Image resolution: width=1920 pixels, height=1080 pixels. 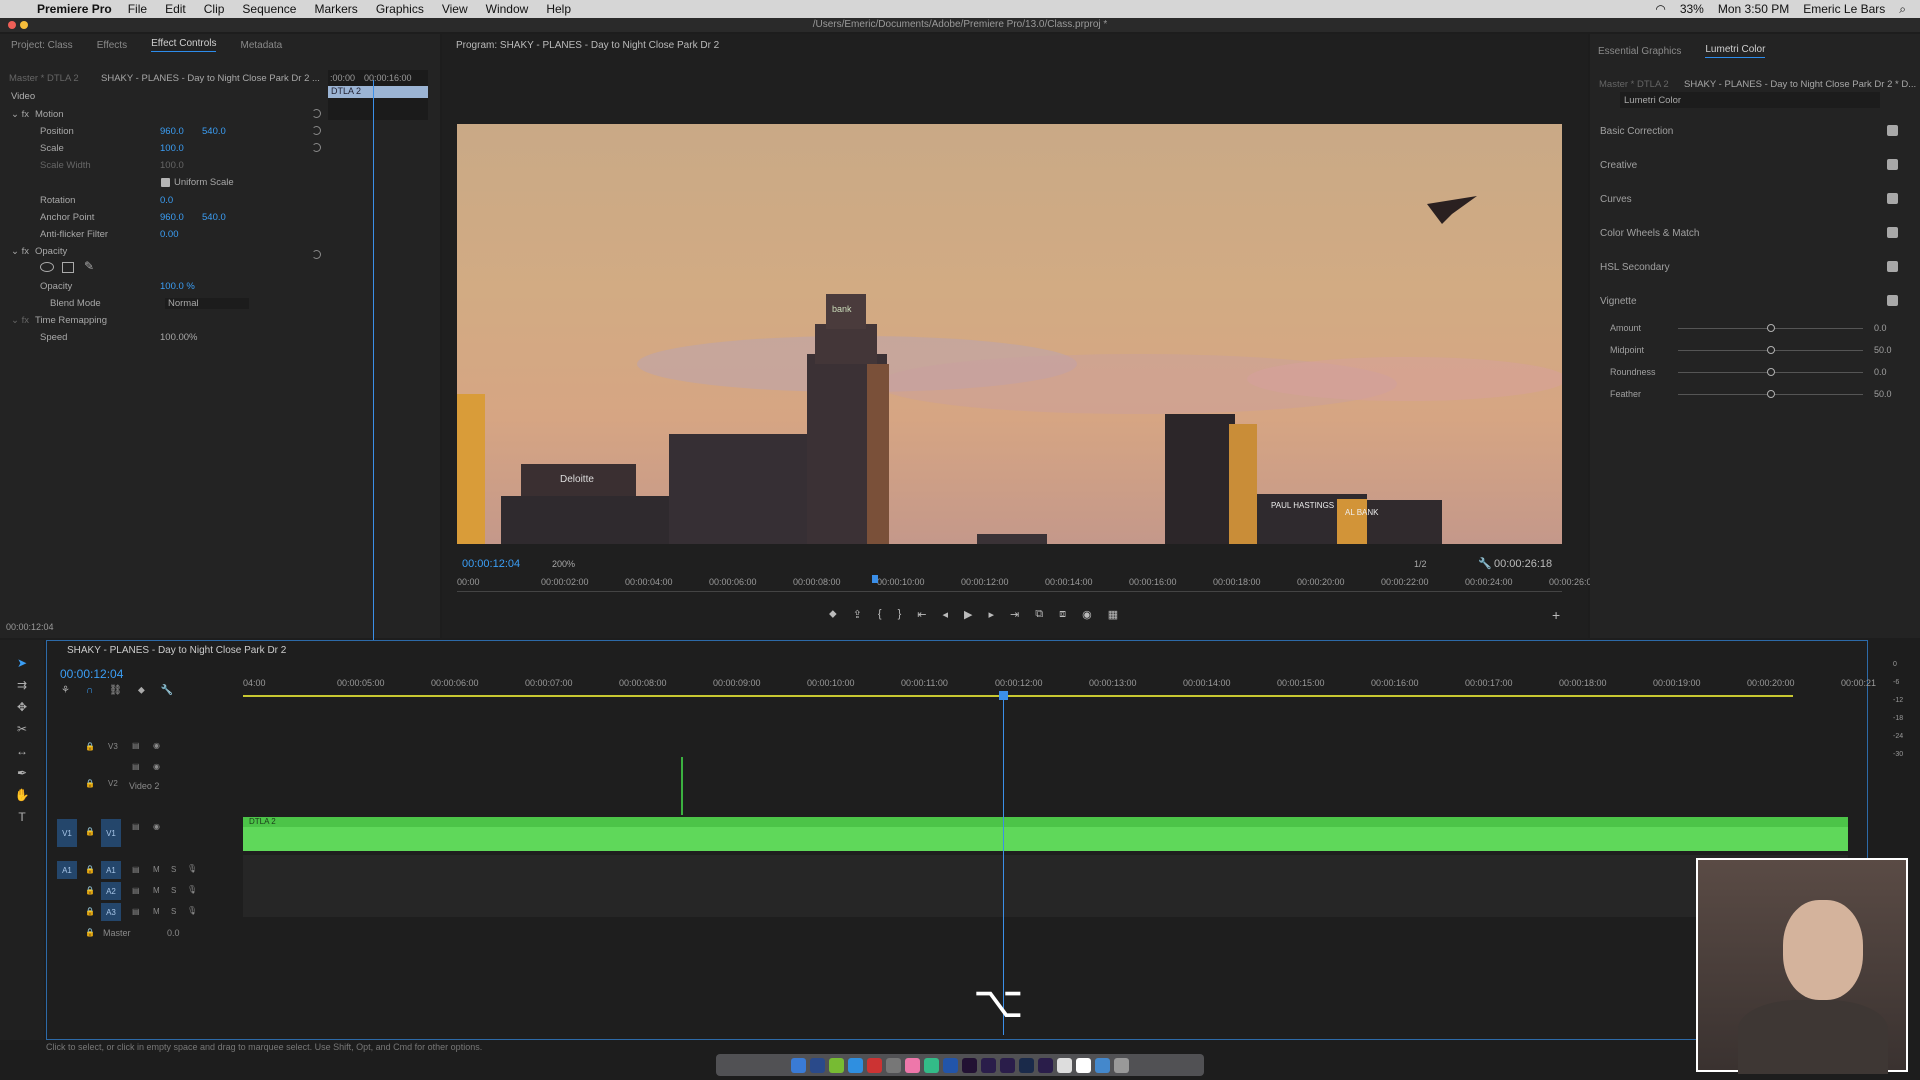 What do you see at coordinates (1649, 233) in the screenshot?
I see `section-color-wheels: Color Wheels & Match` at bounding box center [1649, 233].